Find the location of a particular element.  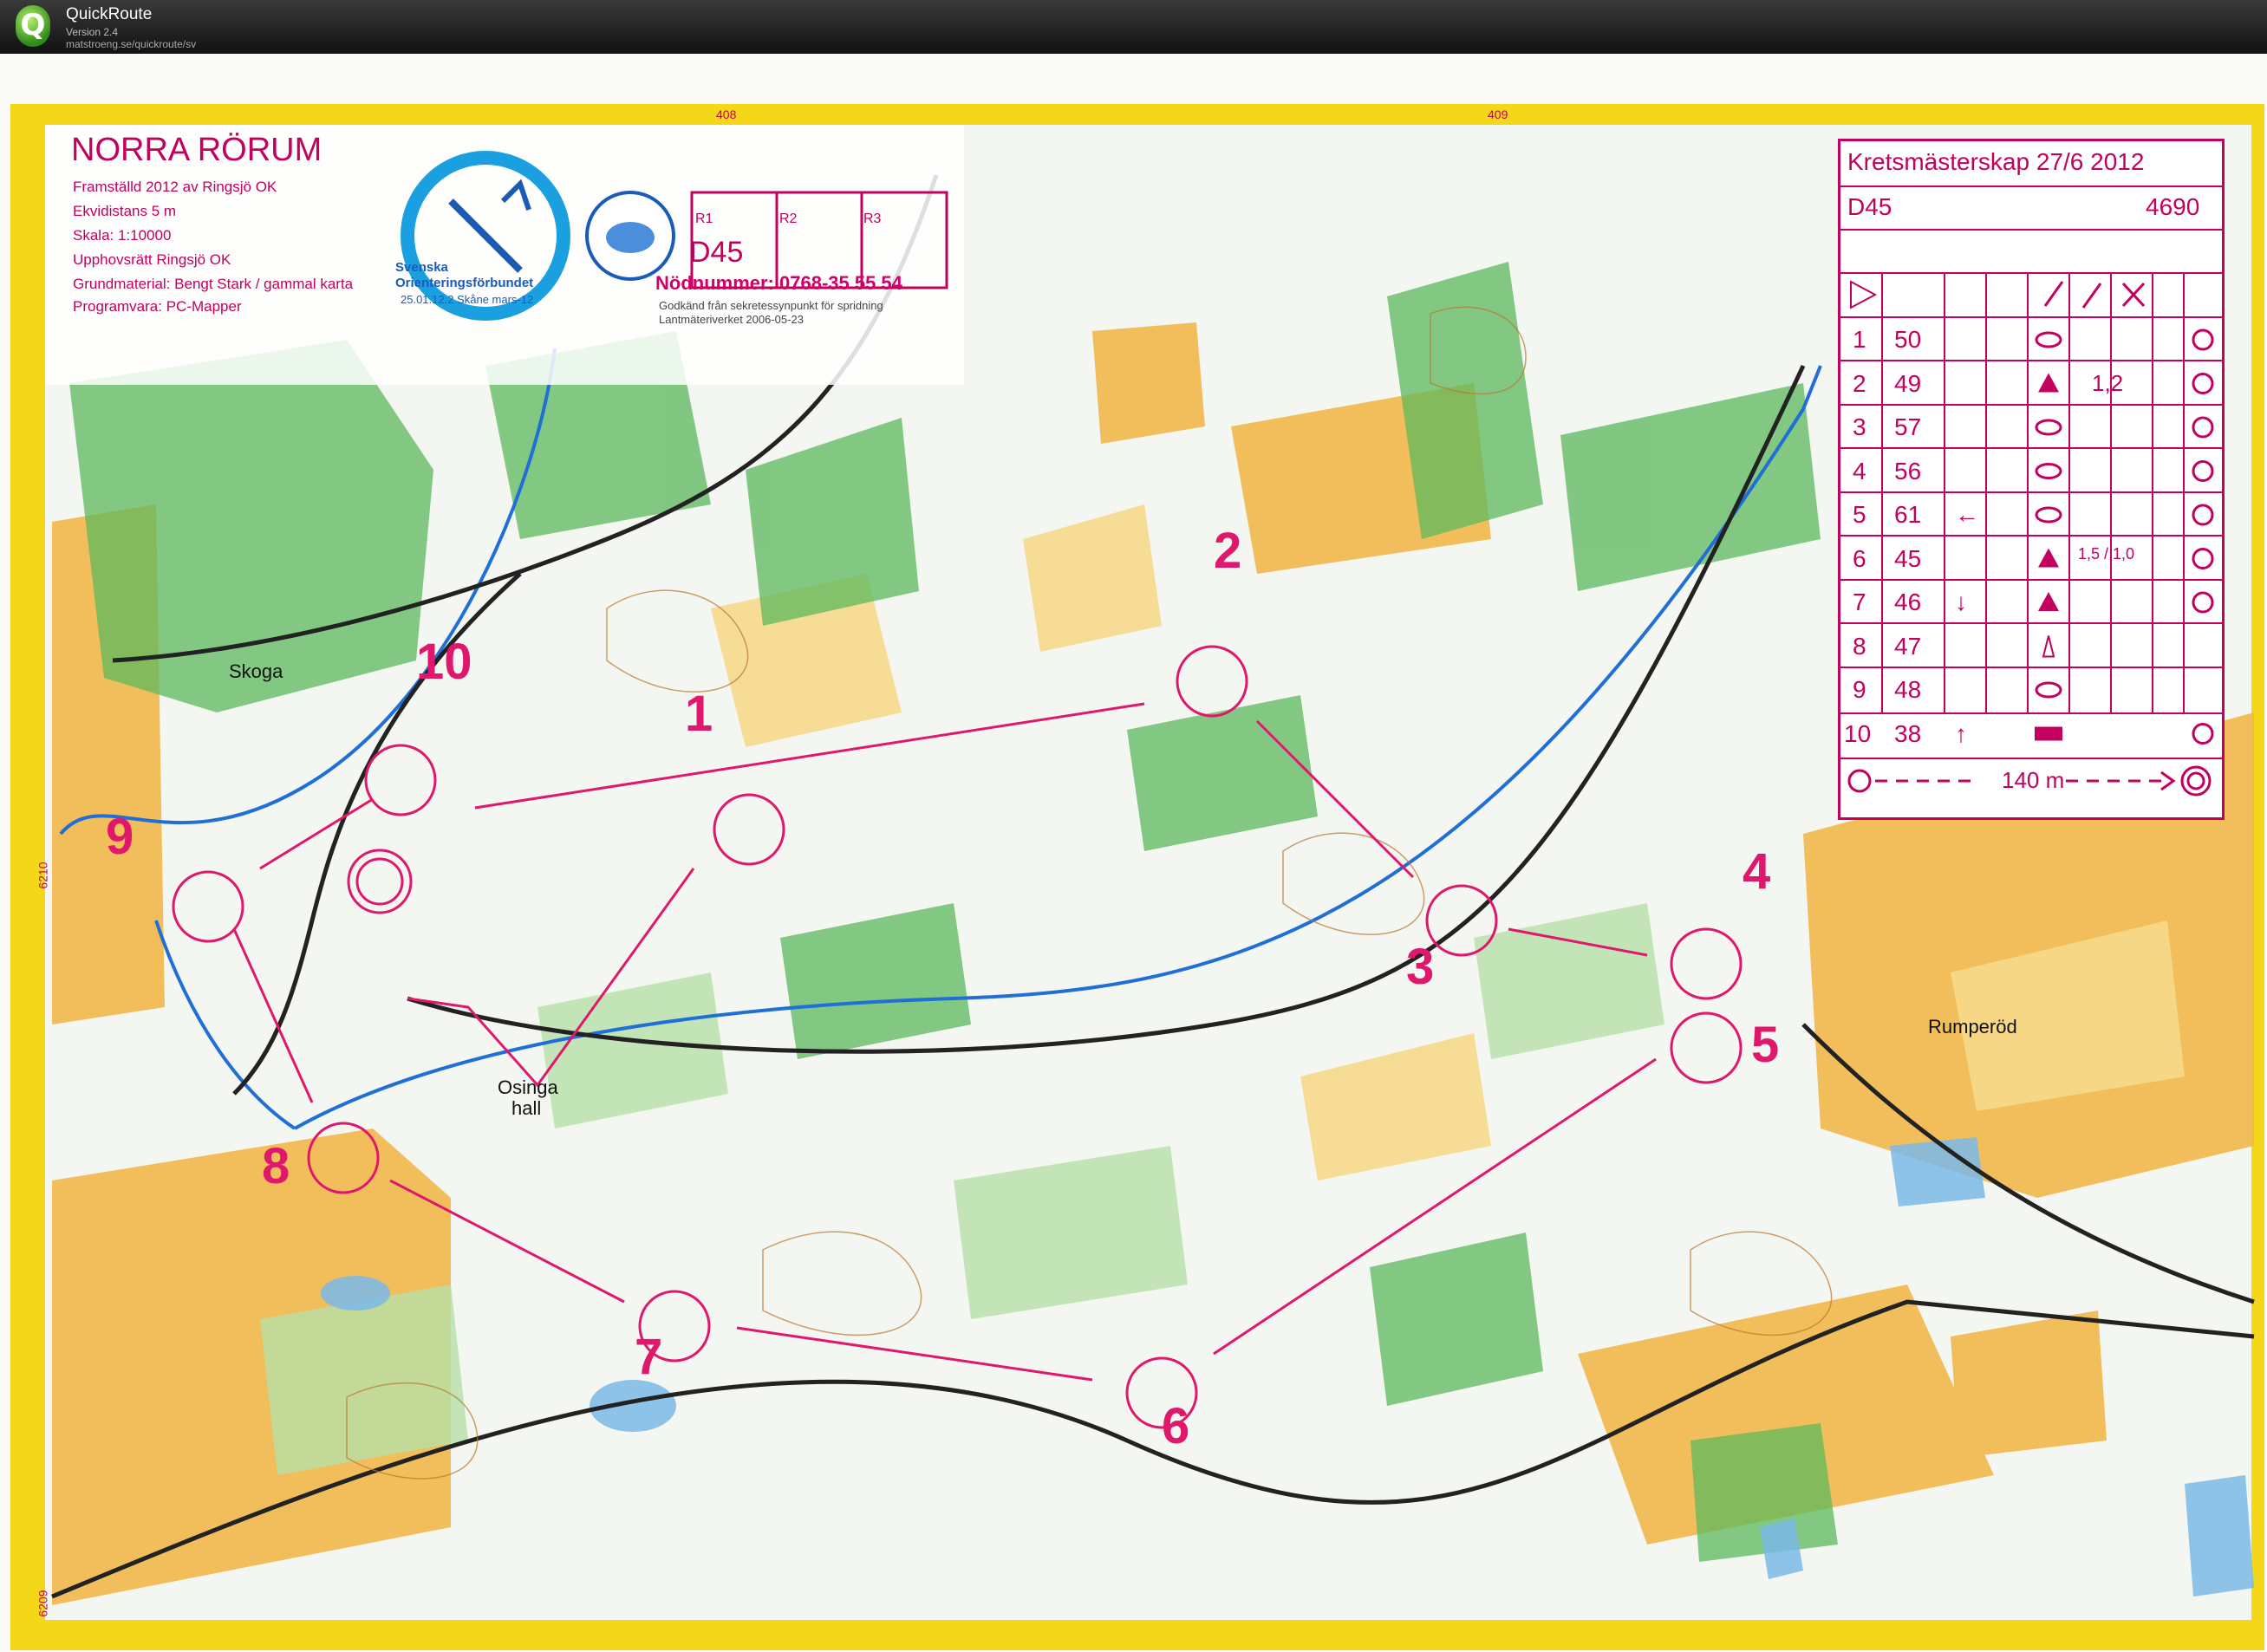

map-info-line: Programvara: PC-Mapper is located at coordinates (157, 306).